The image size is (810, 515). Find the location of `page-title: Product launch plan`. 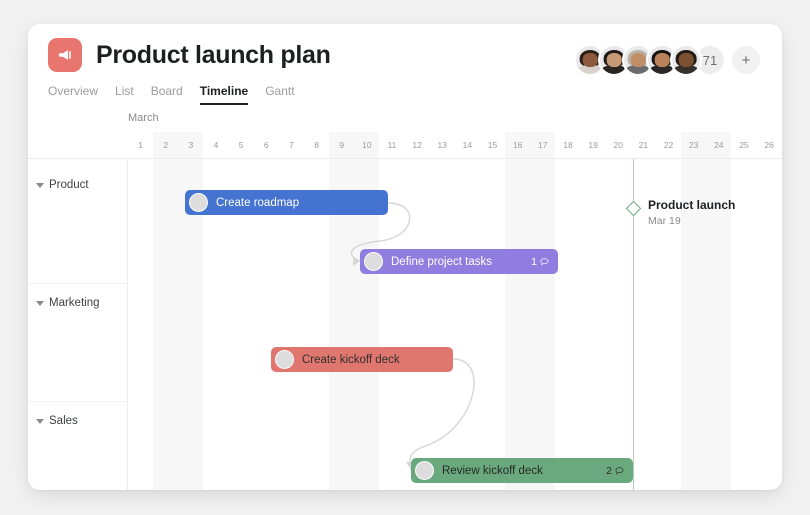

page-title: Product launch plan is located at coordinates (213, 54).